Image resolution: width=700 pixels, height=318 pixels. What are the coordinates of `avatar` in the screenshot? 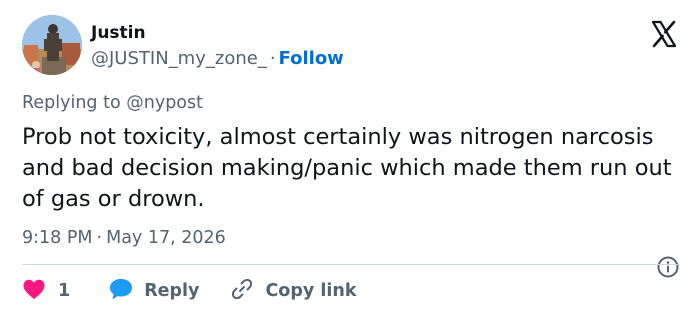 It's located at (52, 45).